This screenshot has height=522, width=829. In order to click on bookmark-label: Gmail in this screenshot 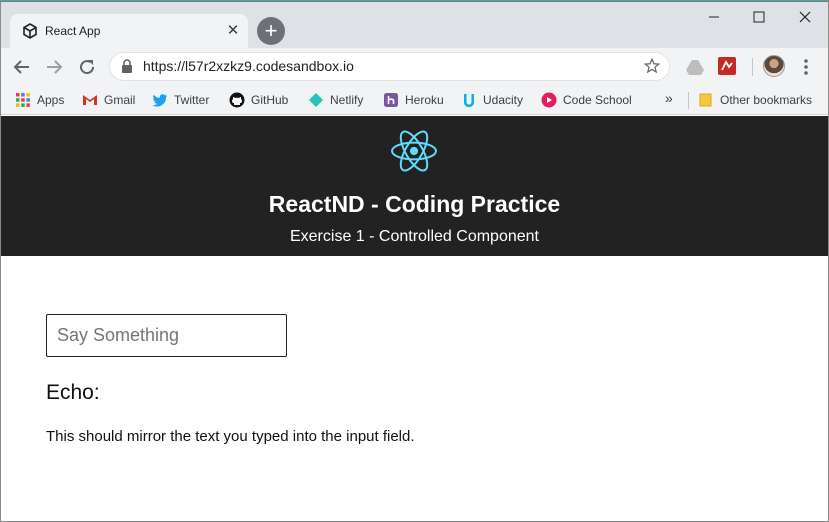, I will do `click(120, 100)`.